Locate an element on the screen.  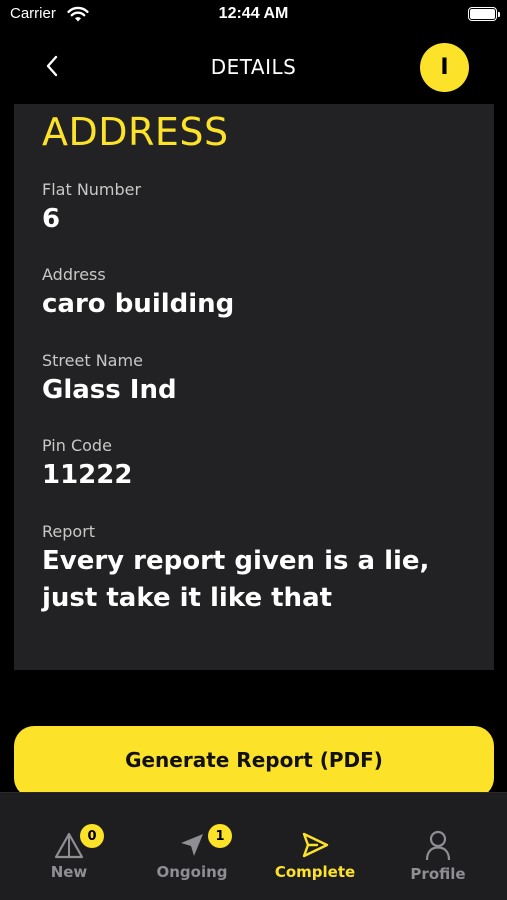
generate-report-button: Generate Report (PDF) is located at coordinates (254, 762).